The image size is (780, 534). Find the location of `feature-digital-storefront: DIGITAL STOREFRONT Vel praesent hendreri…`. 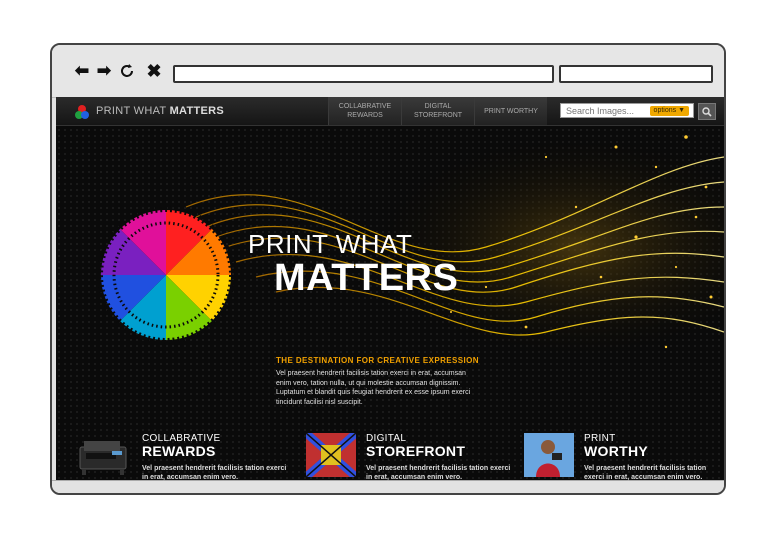

feature-digital-storefront: DIGITAL STOREFRONT Vel praesent hendreri… is located at coordinates (411, 457).